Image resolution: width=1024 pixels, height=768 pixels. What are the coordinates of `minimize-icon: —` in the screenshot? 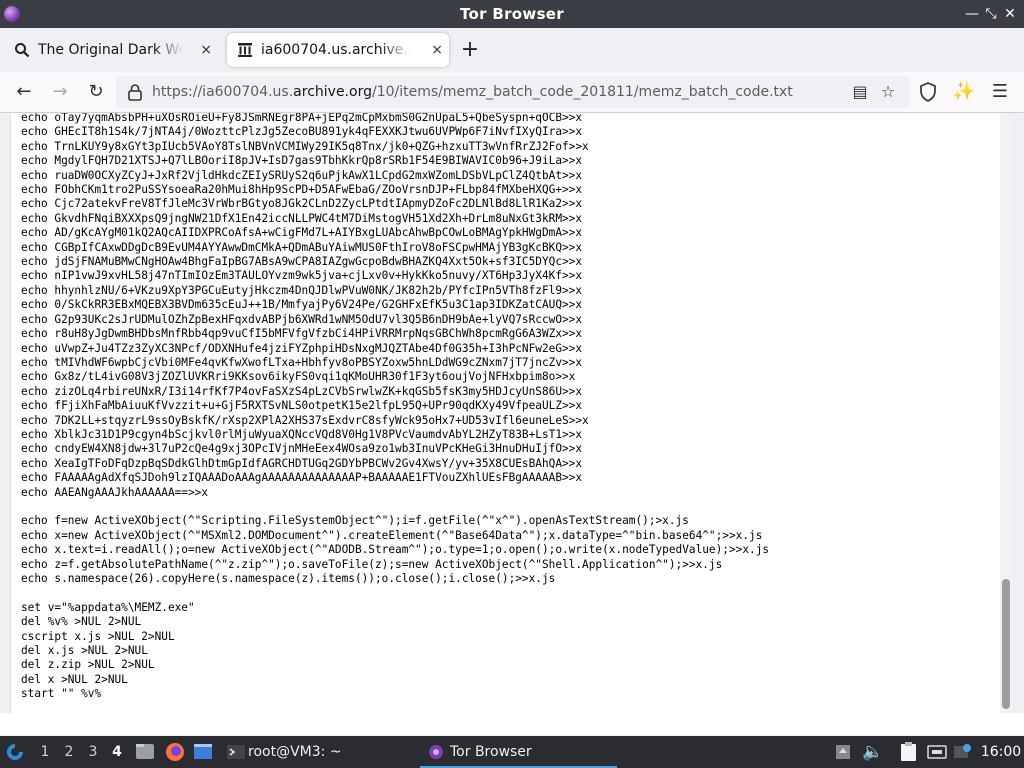 It's located at (972, 14).